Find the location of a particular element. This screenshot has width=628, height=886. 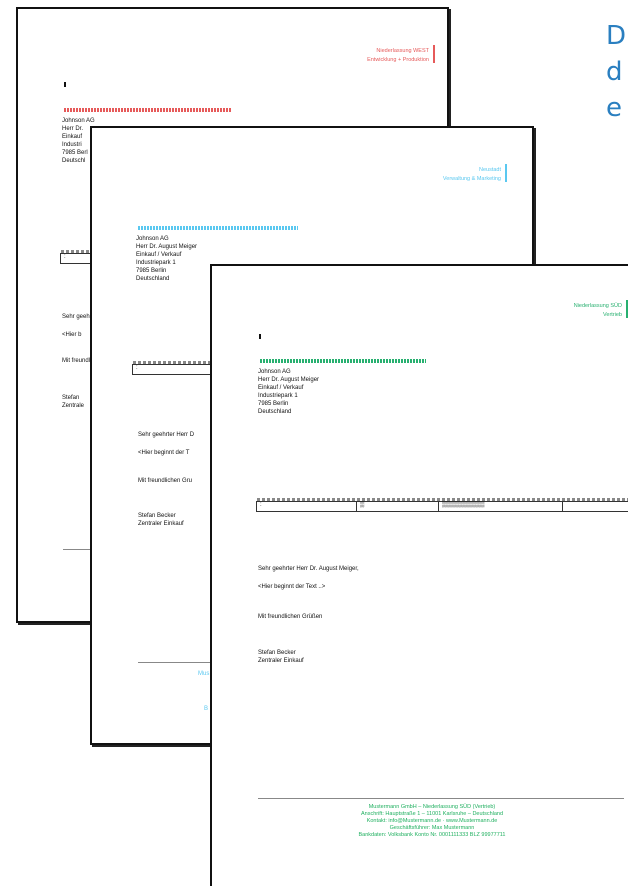

footer-fragment: Mus is located at coordinates (204, 674).